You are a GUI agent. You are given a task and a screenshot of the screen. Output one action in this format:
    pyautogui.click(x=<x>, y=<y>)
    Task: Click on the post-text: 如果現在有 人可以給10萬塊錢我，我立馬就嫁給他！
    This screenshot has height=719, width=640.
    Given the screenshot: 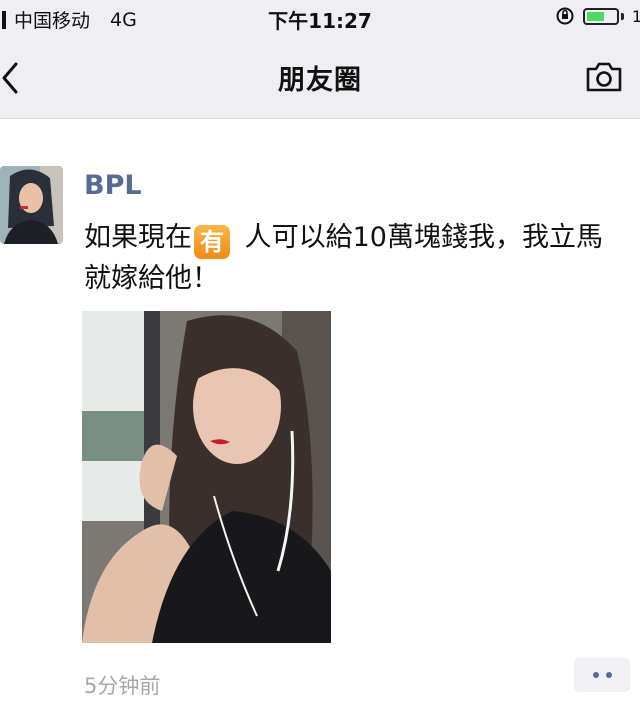 What is the action you would take?
    pyautogui.click(x=354, y=258)
    